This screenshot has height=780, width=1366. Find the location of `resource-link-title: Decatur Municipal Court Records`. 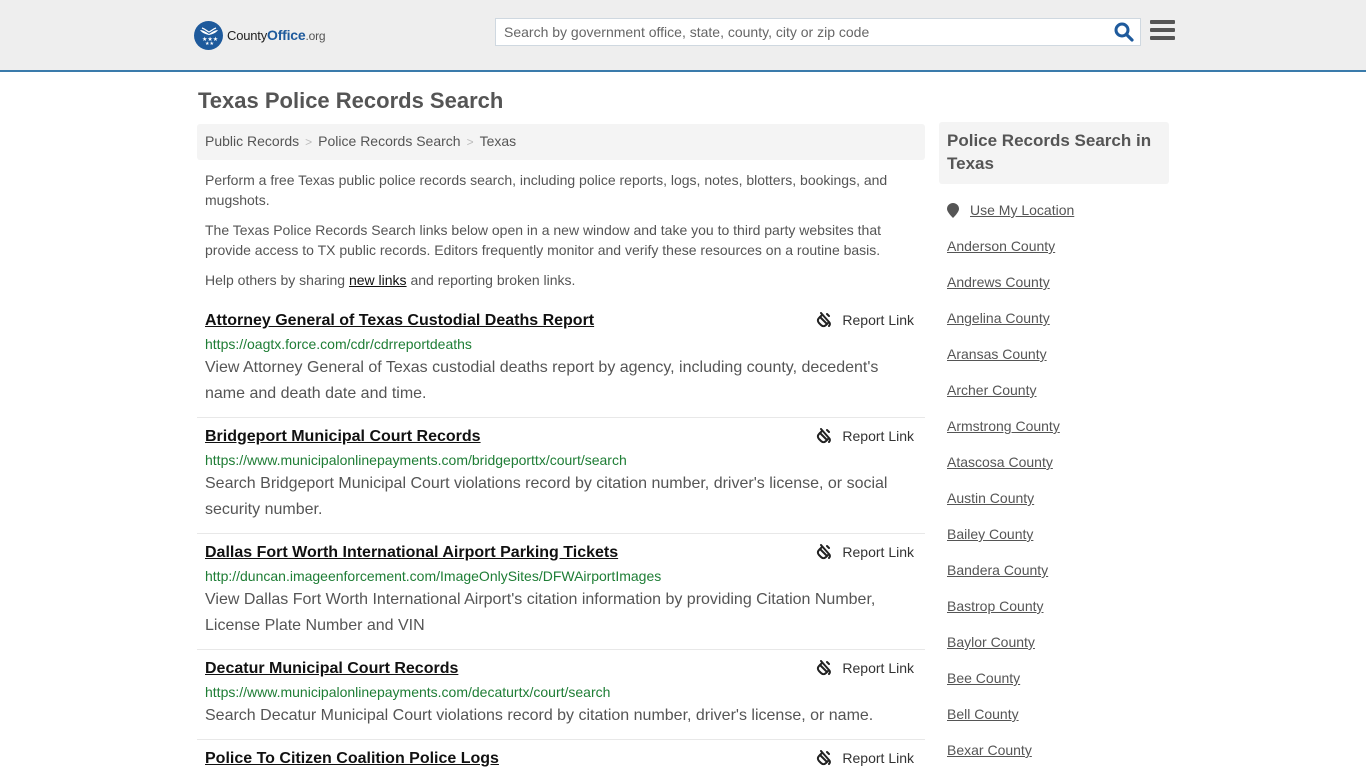

resource-link-title: Decatur Municipal Court Records is located at coordinates (331, 669).